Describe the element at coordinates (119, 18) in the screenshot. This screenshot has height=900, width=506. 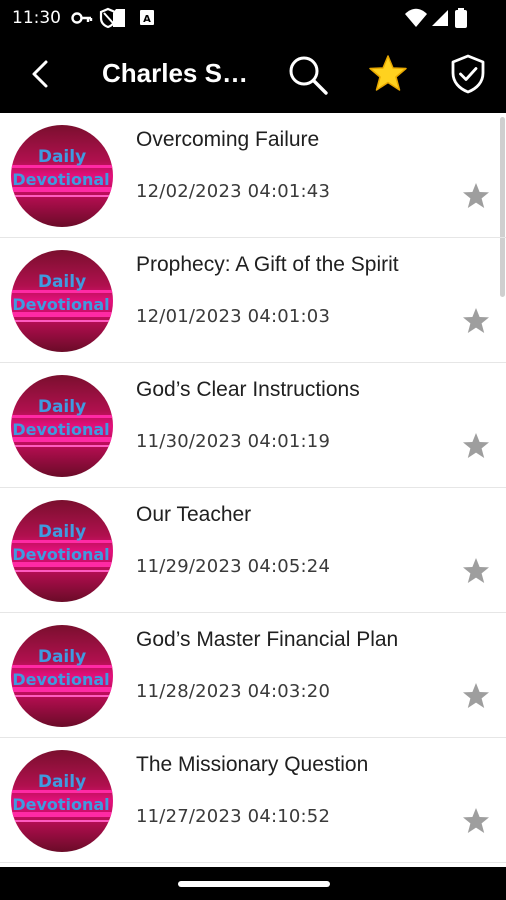
I see `sd-card-icon` at that location.